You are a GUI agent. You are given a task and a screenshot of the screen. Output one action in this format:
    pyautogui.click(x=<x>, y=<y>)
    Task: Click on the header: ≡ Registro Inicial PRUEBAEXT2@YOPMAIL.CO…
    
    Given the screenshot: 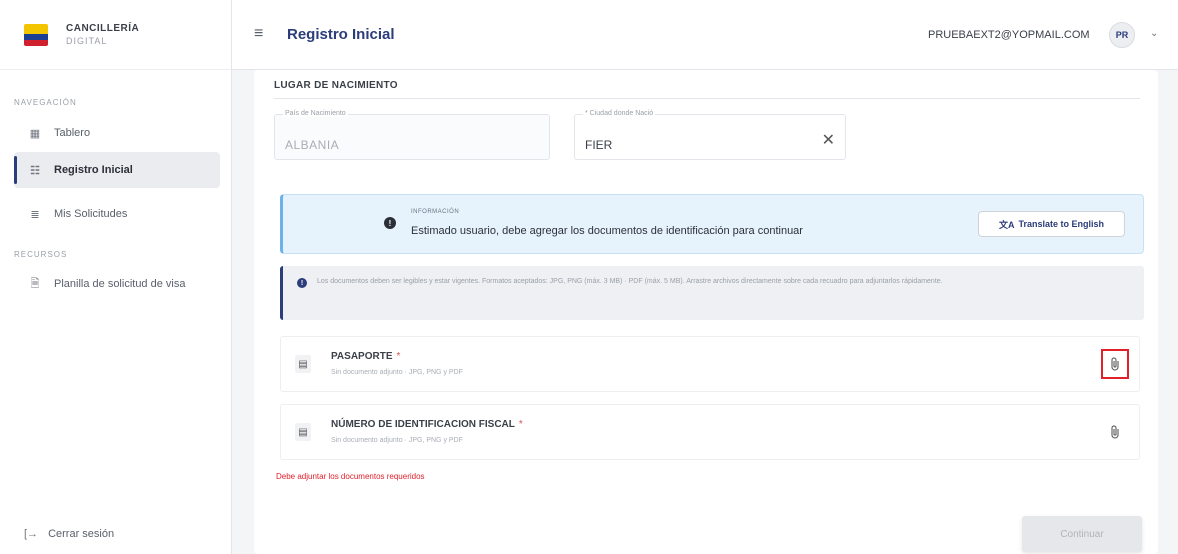 What is the action you would take?
    pyautogui.click(x=705, y=35)
    